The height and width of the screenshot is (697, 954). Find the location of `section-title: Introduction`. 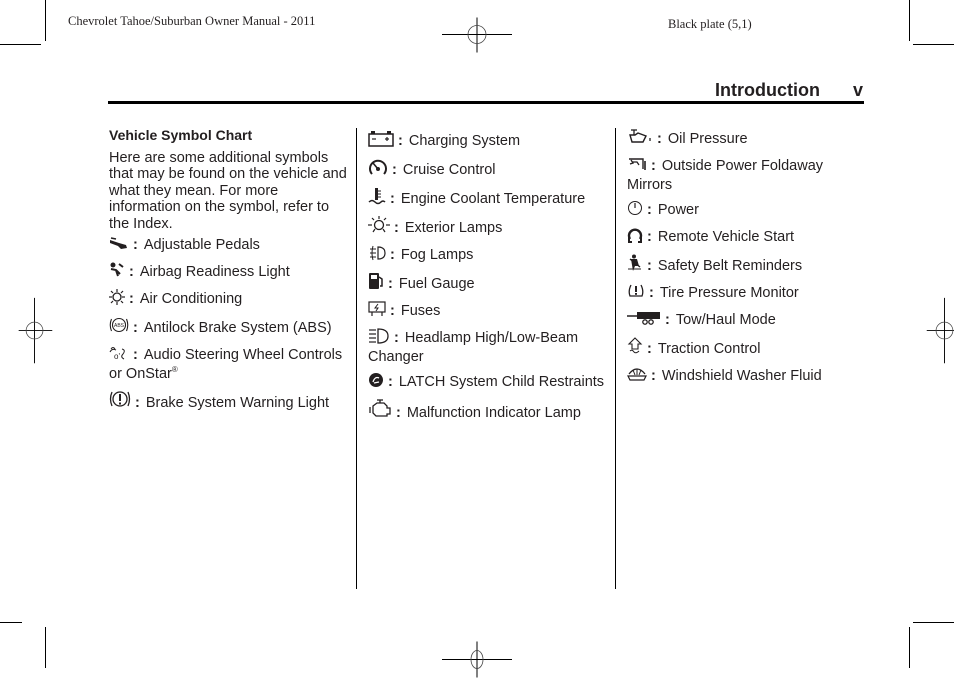

section-title: Introduction is located at coordinates (767, 90).